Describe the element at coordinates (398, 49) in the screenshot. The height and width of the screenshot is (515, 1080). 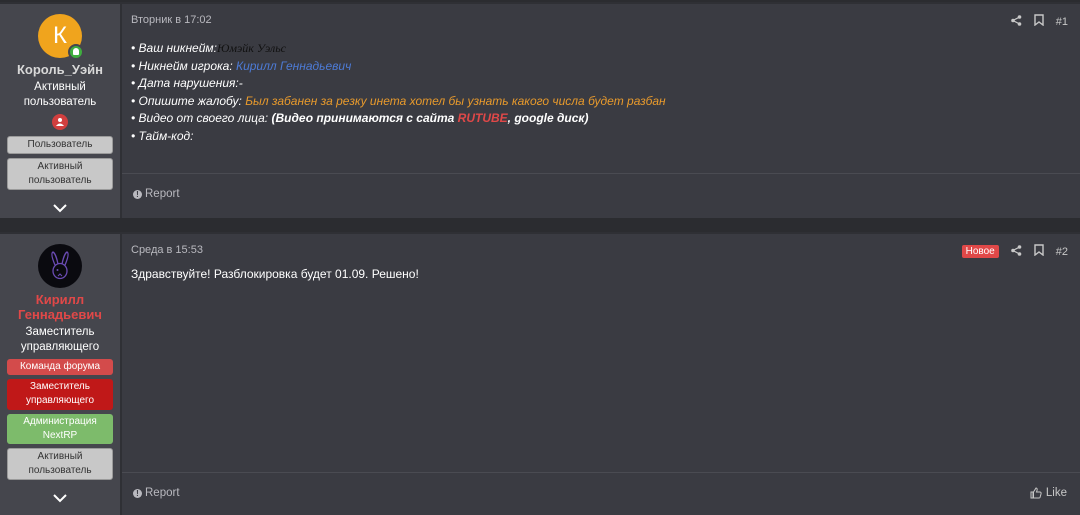
I see `nick-line: • Ваш никнейм:Юмэйк Уэльс` at that location.